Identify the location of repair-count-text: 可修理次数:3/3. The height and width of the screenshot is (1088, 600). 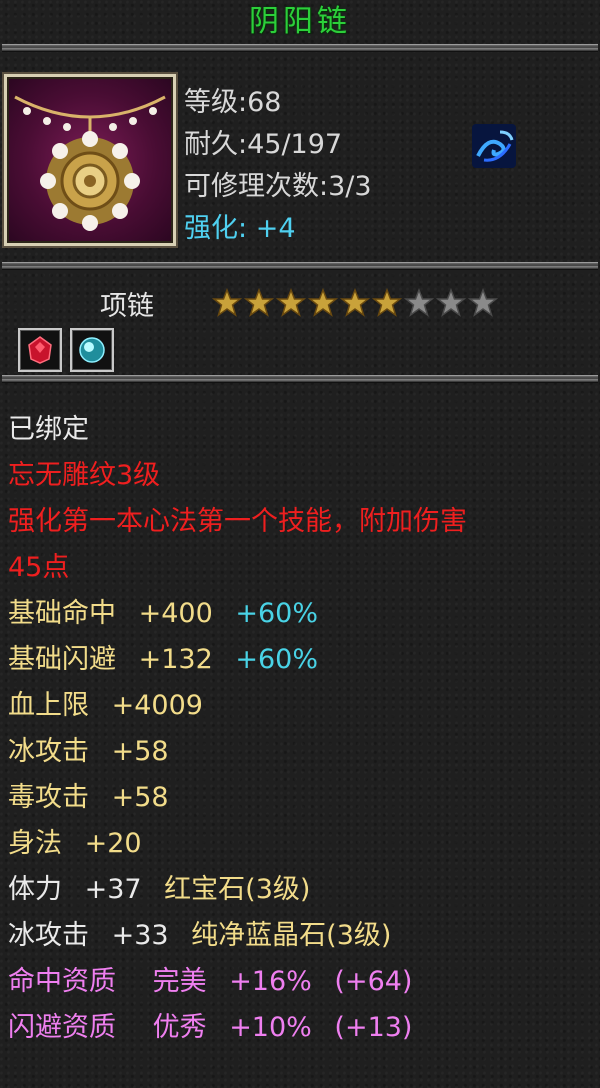
(278, 186).